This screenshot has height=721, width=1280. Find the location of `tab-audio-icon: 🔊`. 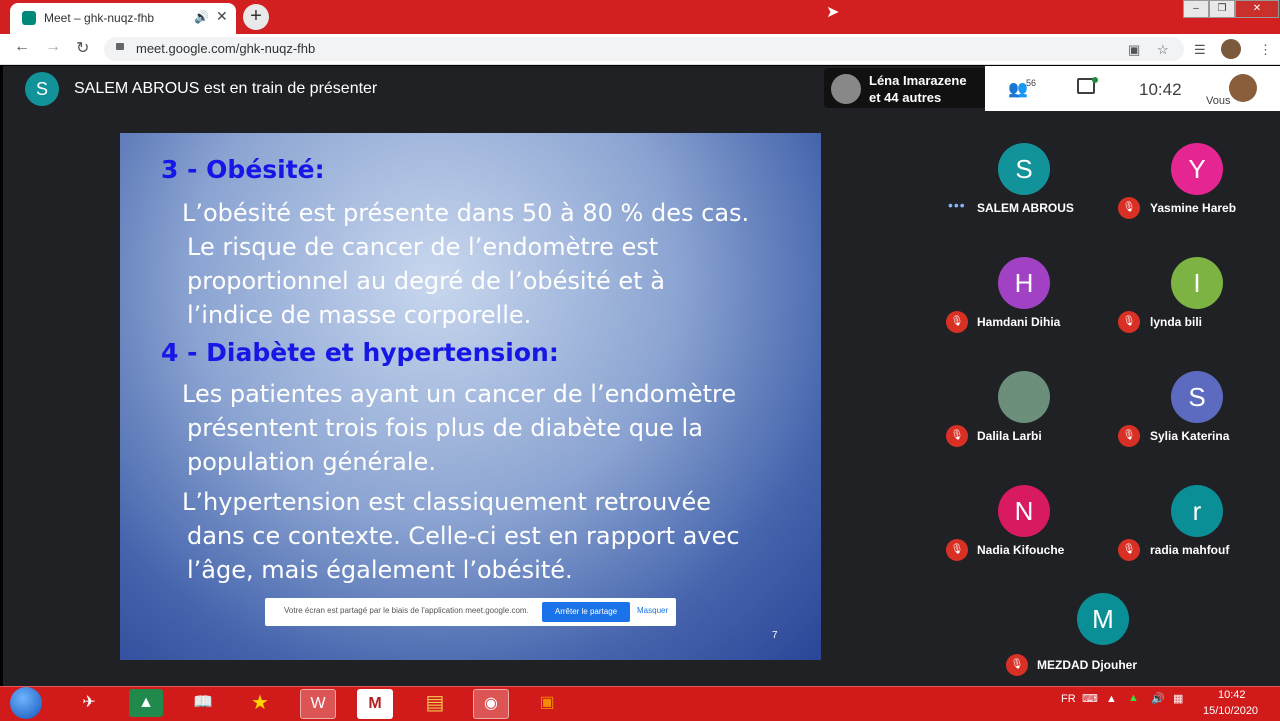

tab-audio-icon: 🔊 is located at coordinates (201, 17).